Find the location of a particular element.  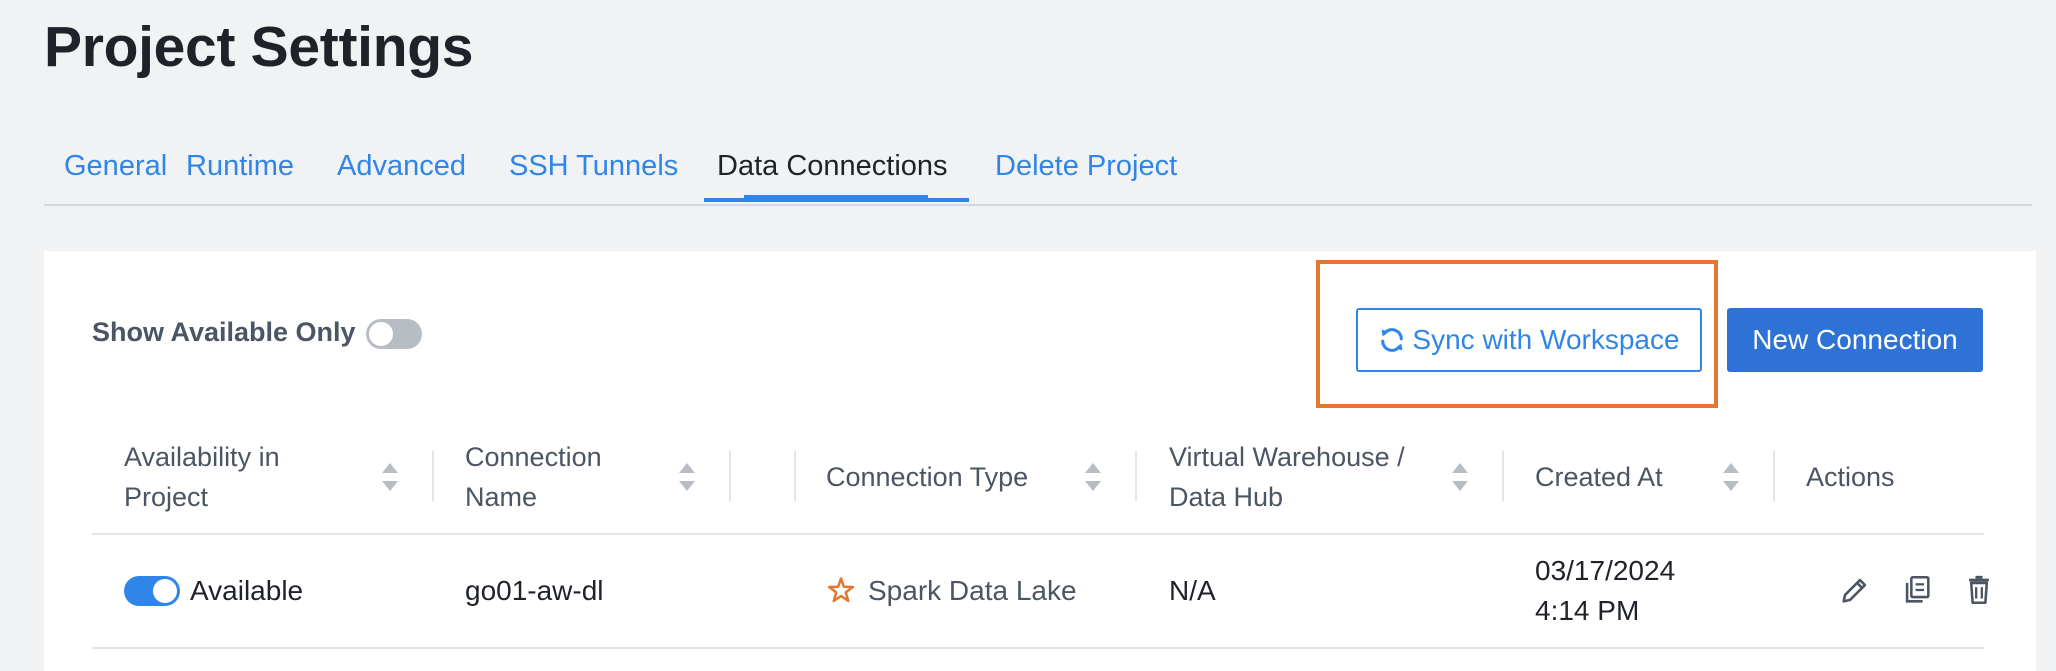

created-at-cell: 03/17/2024 4:14 PM is located at coordinates (1605, 591).